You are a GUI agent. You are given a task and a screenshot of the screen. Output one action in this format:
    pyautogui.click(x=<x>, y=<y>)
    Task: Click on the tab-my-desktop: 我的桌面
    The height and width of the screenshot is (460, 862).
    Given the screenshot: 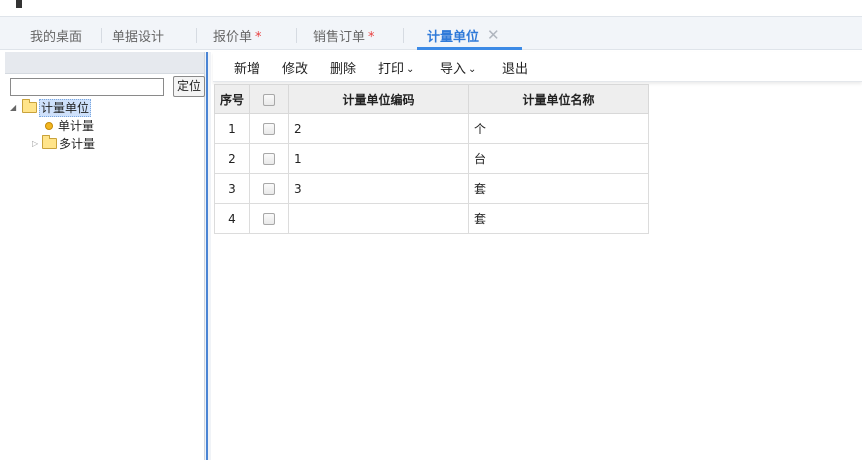 What is the action you would take?
    pyautogui.click(x=56, y=38)
    